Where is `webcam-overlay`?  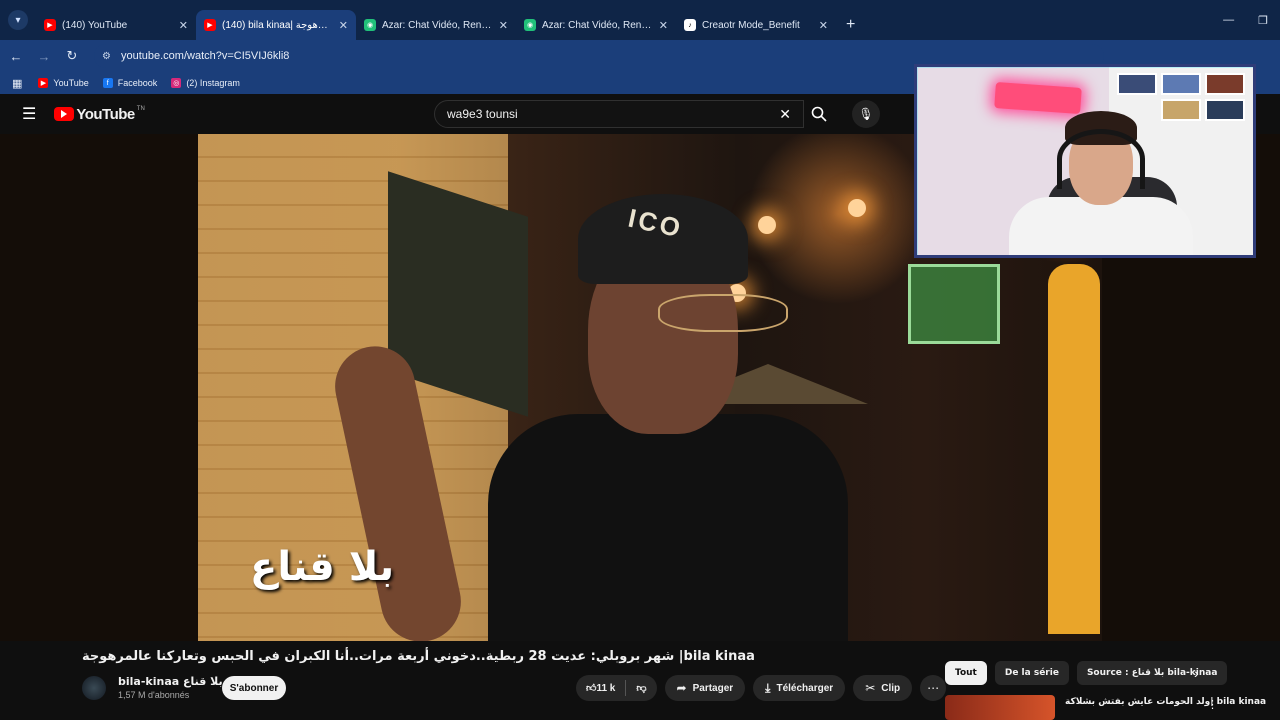
webcam-overlay is located at coordinates (1085, 161).